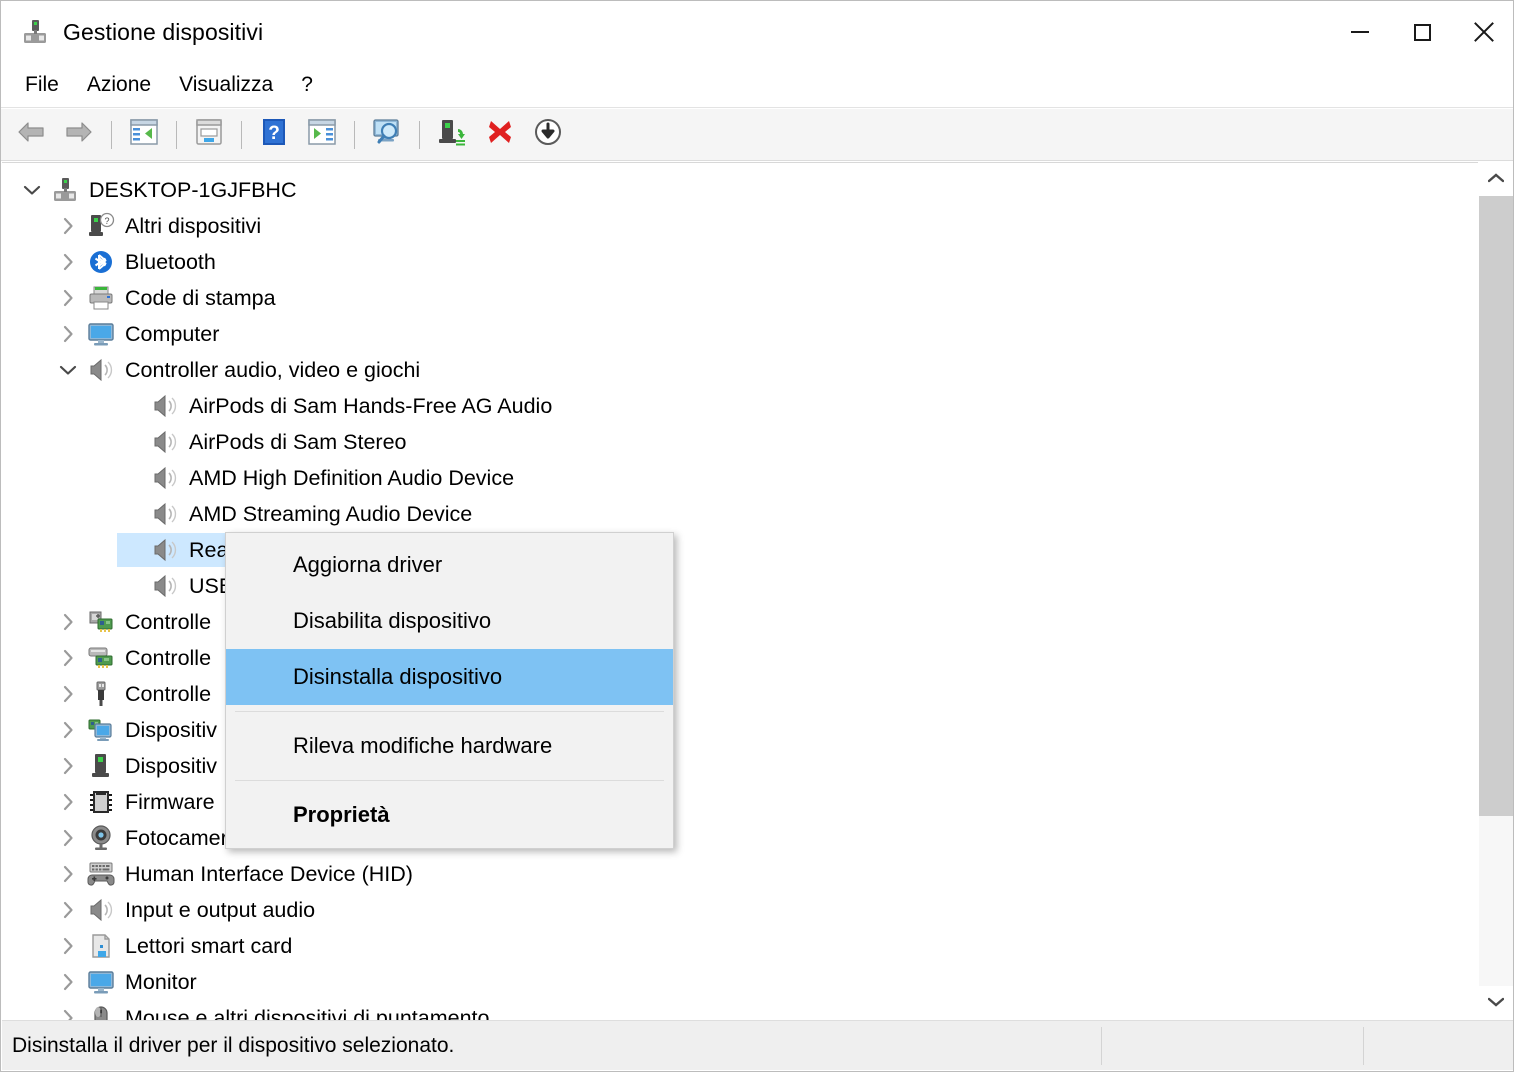 The height and width of the screenshot is (1072, 1514). I want to click on maximize-button, so click(1422, 32).